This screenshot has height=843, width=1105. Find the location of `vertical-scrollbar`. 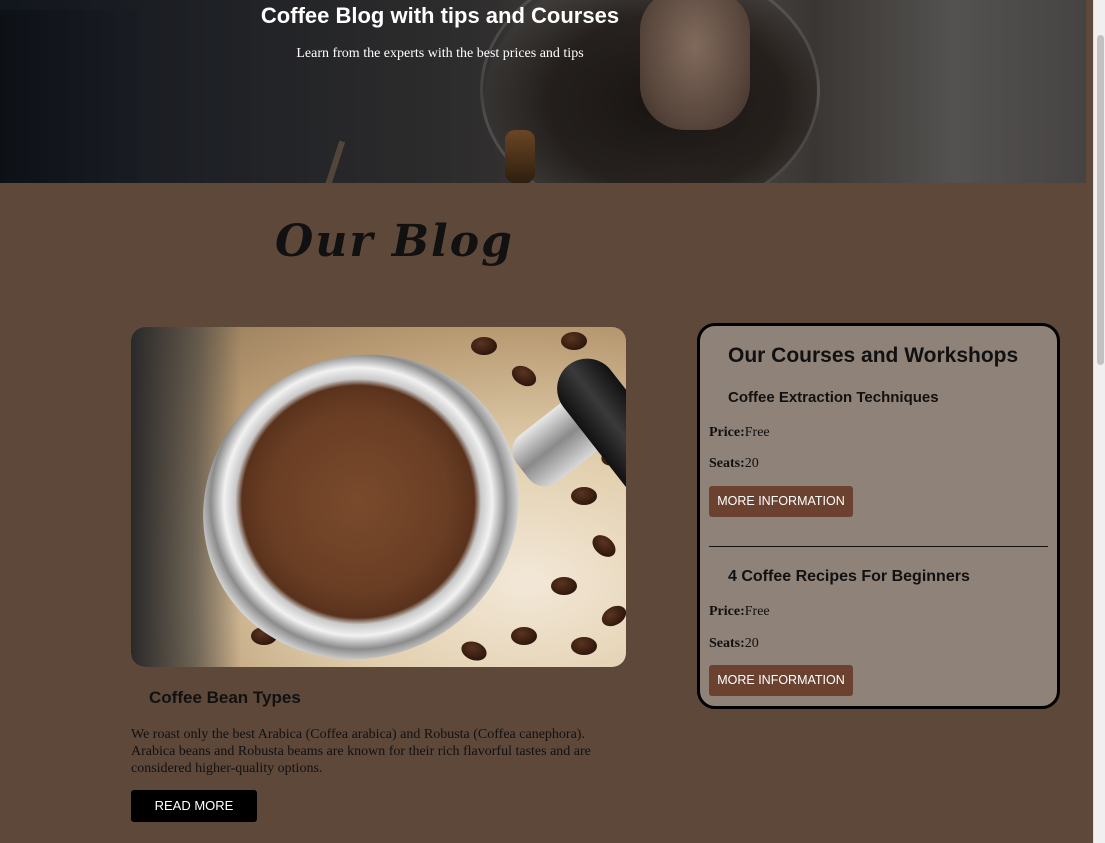

vertical-scrollbar is located at coordinates (1099, 421).